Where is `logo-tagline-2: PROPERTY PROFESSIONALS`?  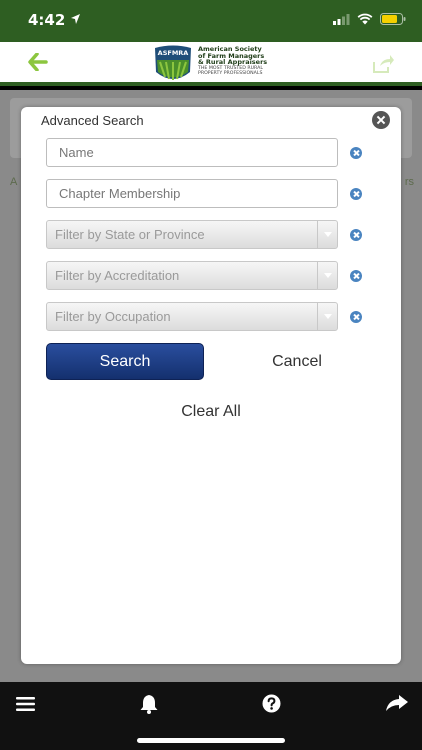
logo-tagline-2: PROPERTY PROFESSIONALS is located at coordinates (230, 74).